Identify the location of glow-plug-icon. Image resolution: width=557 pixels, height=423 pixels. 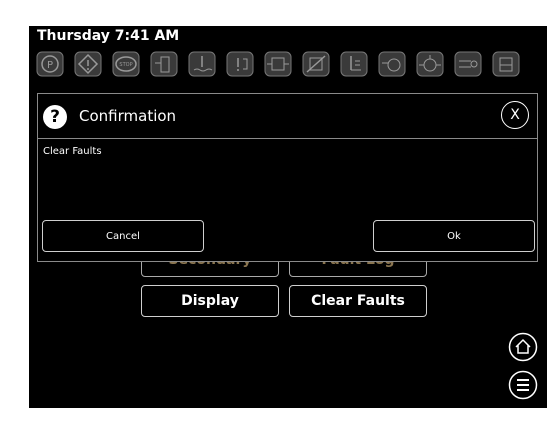
(468, 64).